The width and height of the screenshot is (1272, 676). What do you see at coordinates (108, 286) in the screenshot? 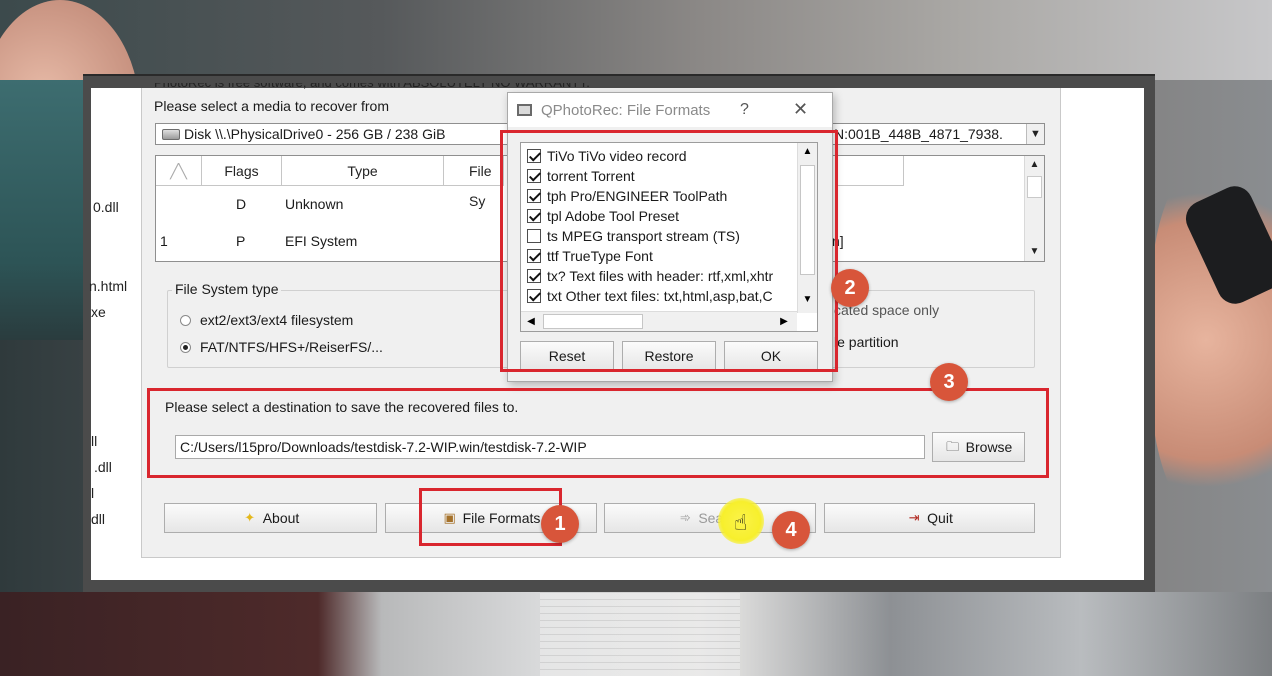
I see `desktop-file-label: n.html` at bounding box center [108, 286].